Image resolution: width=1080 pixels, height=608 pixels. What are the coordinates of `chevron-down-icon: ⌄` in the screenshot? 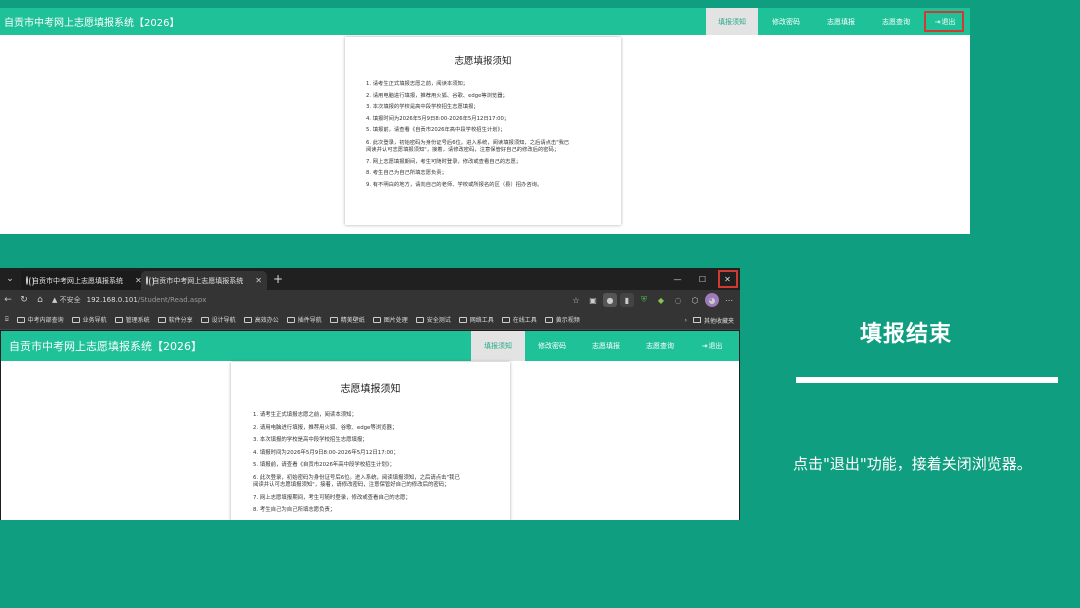 It's located at (10, 279).